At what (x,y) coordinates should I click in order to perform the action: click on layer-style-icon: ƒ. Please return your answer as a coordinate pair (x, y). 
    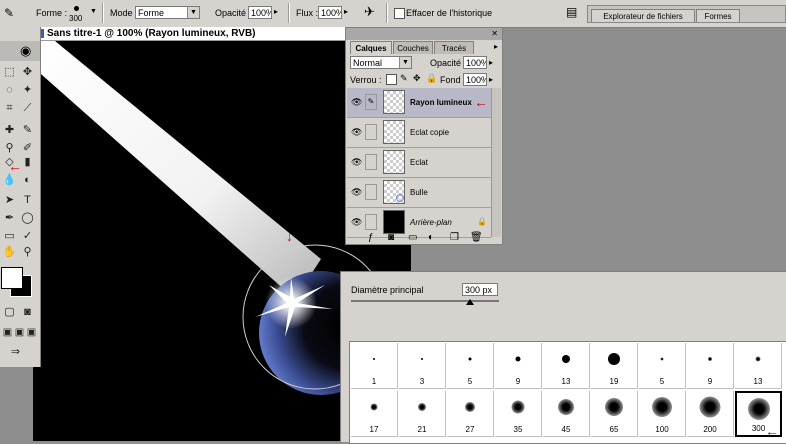
    Looking at the image, I should click on (371, 237).